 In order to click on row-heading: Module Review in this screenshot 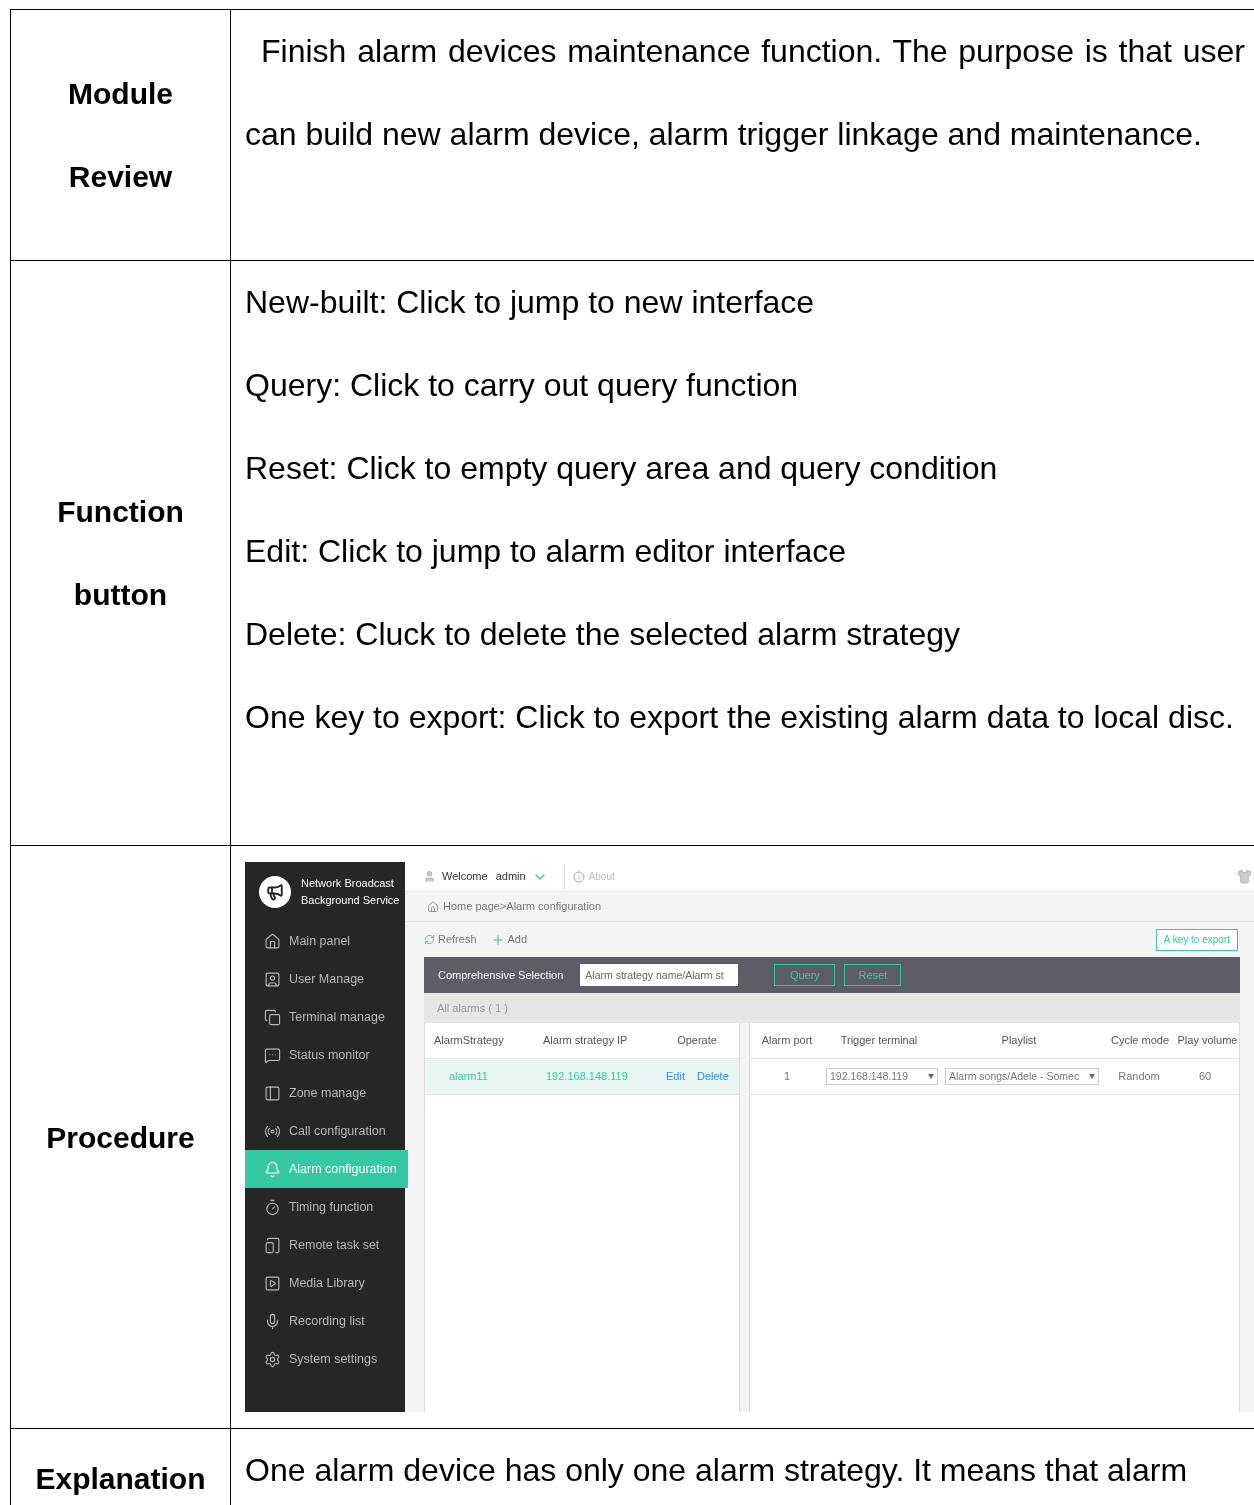, I will do `click(120, 135)`.